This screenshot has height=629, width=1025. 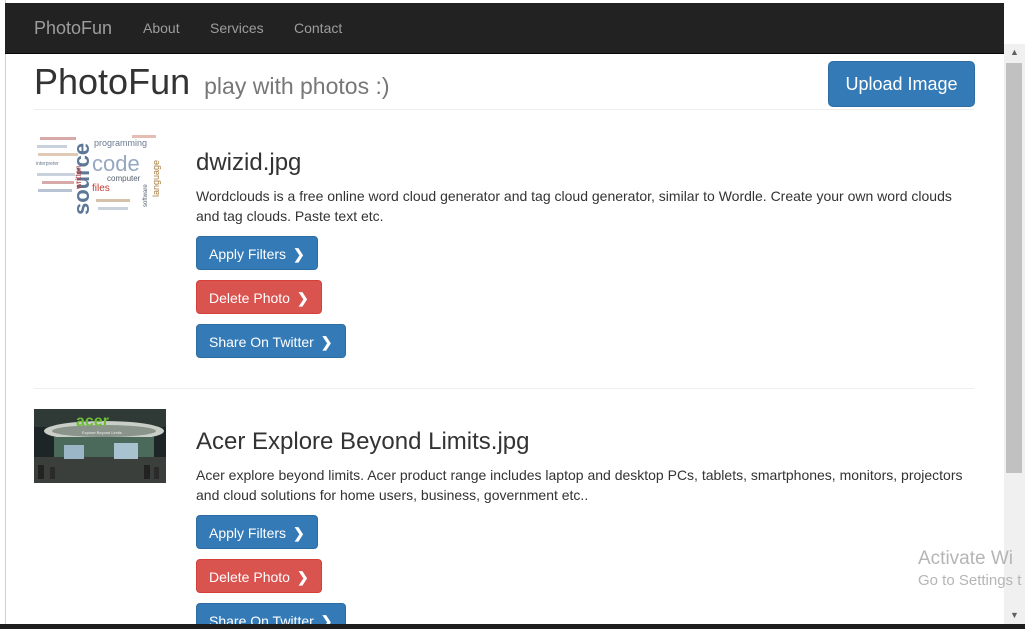 I want to click on wordcloud-word: programming, so click(x=120, y=143).